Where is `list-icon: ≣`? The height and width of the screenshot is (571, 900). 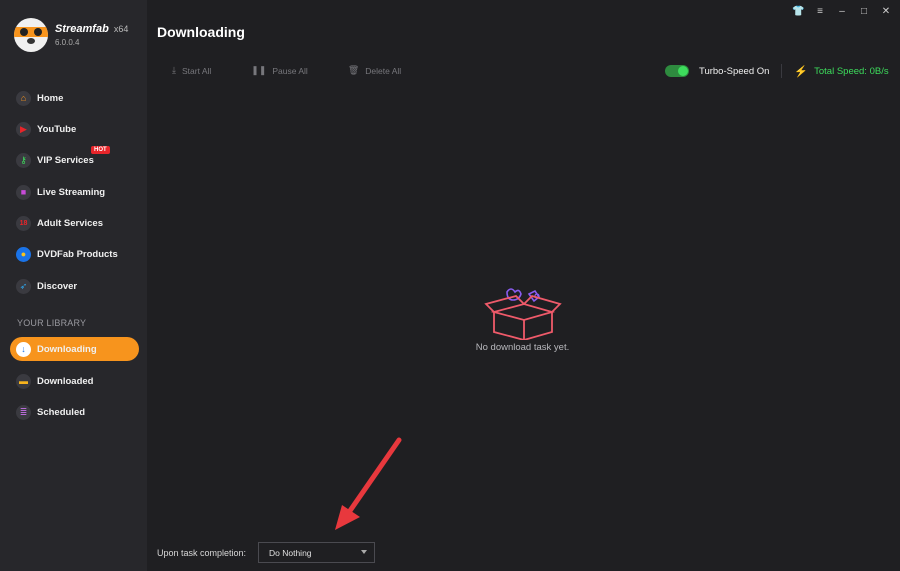
list-icon: ≣ is located at coordinates (23, 412).